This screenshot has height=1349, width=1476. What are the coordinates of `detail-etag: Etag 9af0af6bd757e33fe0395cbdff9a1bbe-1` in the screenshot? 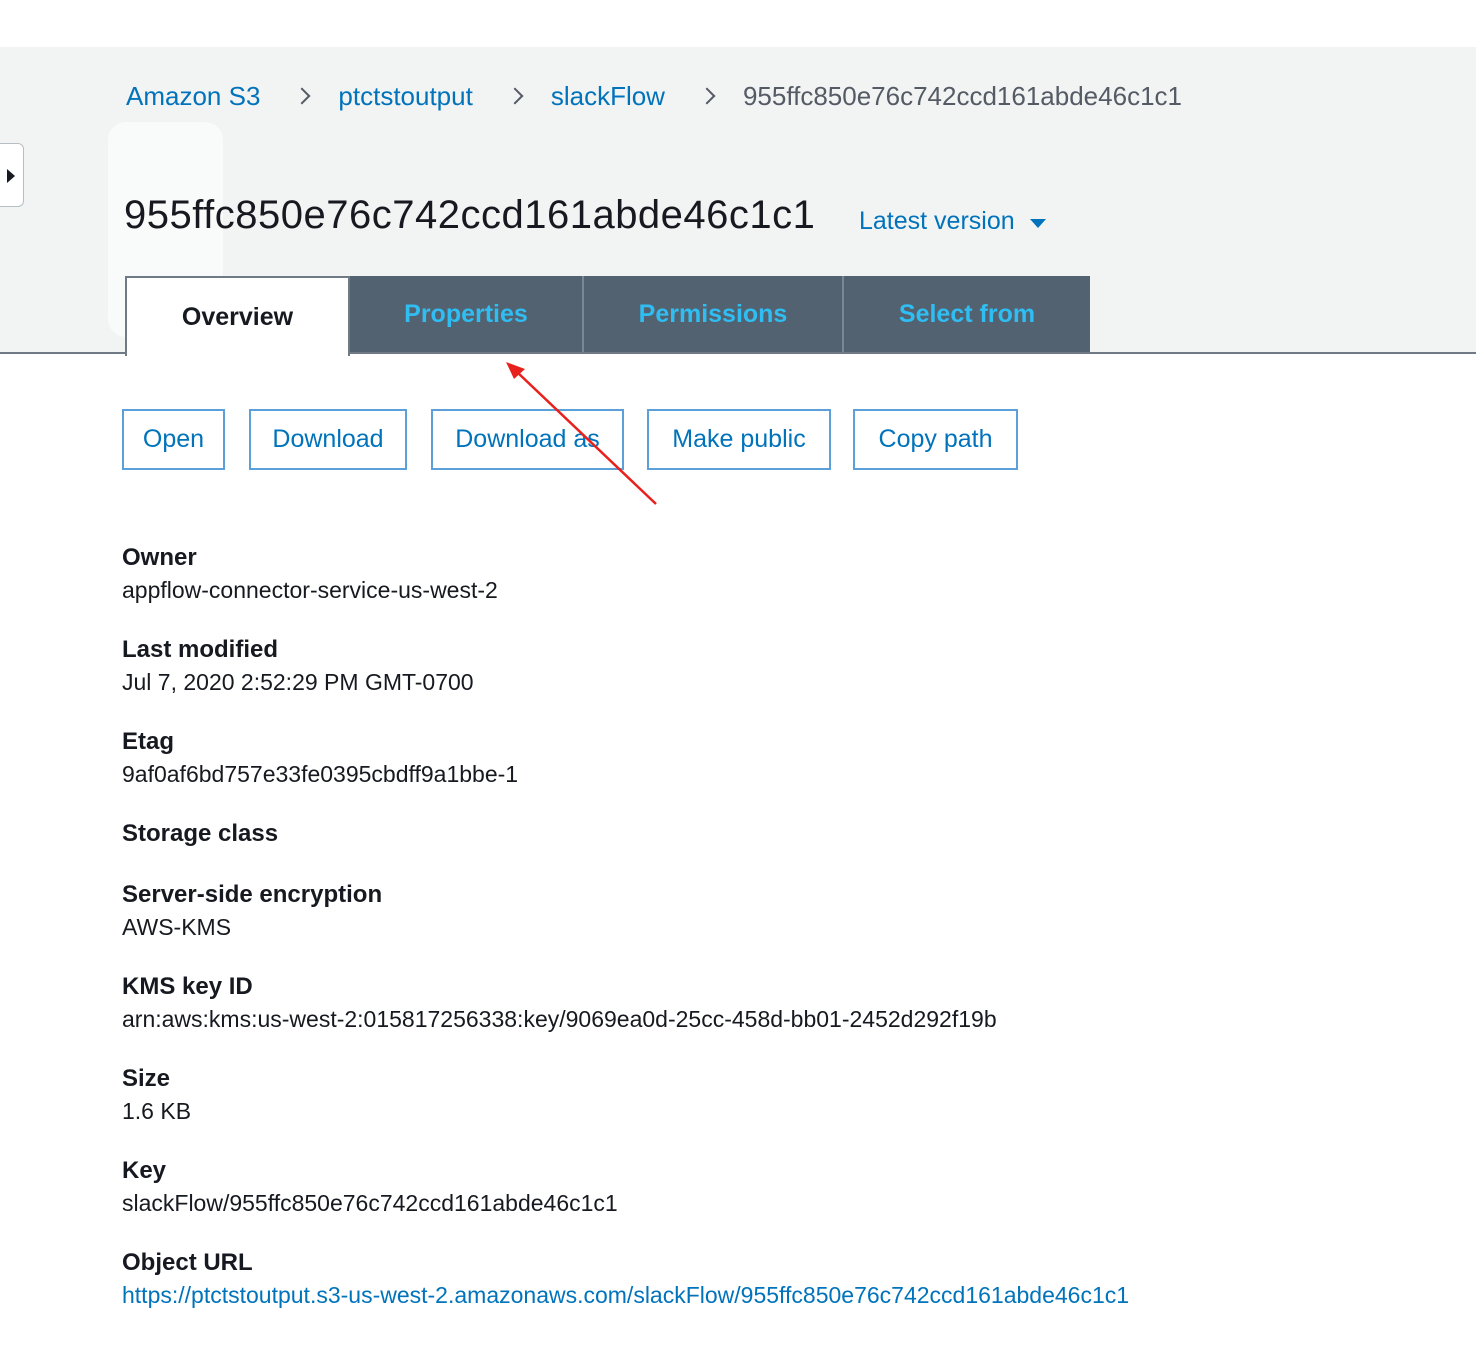 It's located at (772, 758).